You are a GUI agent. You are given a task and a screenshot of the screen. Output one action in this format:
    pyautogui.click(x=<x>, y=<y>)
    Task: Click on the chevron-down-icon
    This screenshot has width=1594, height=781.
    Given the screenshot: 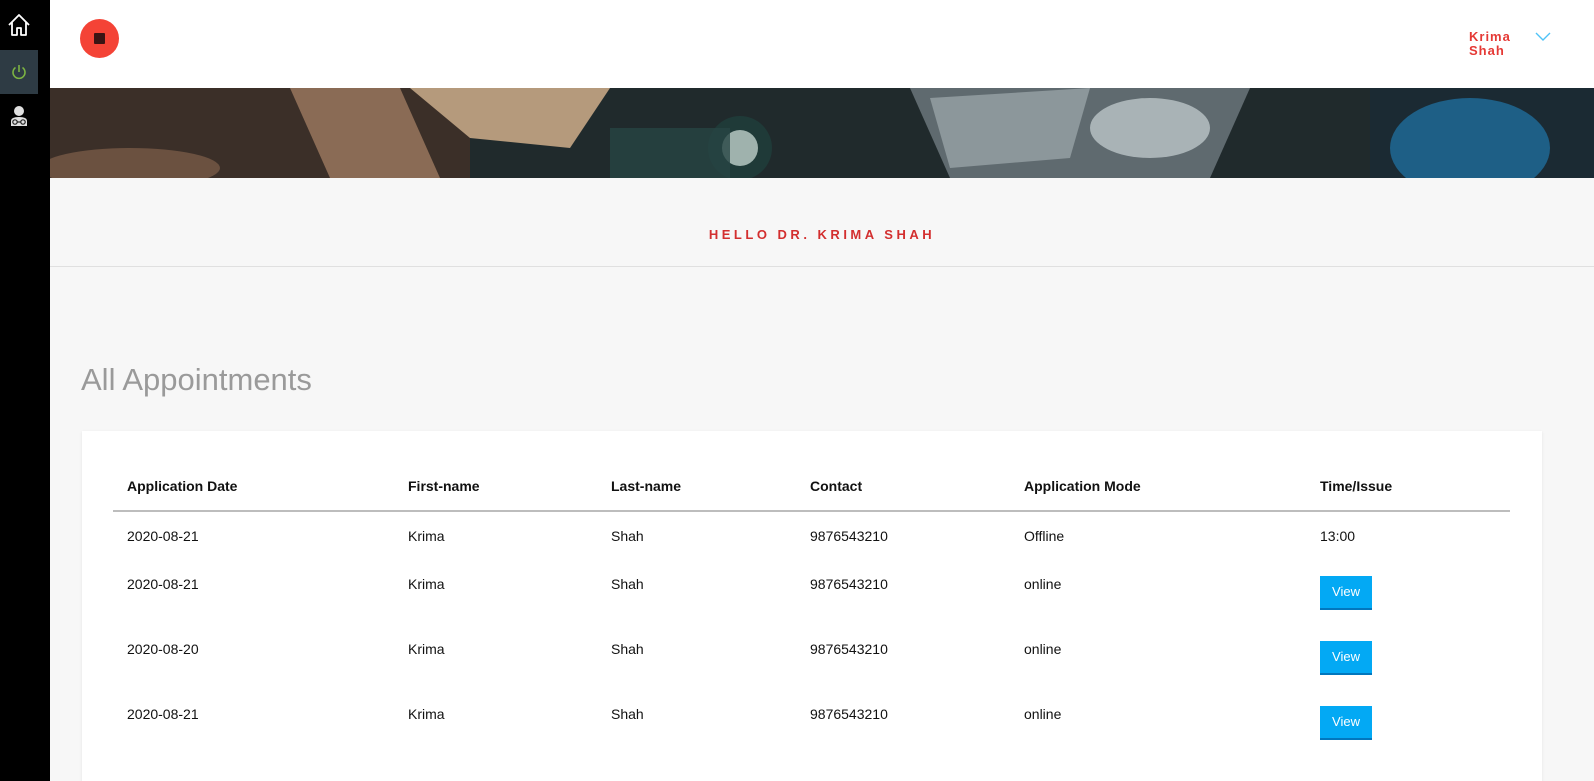 What is the action you would take?
    pyautogui.click(x=1543, y=37)
    